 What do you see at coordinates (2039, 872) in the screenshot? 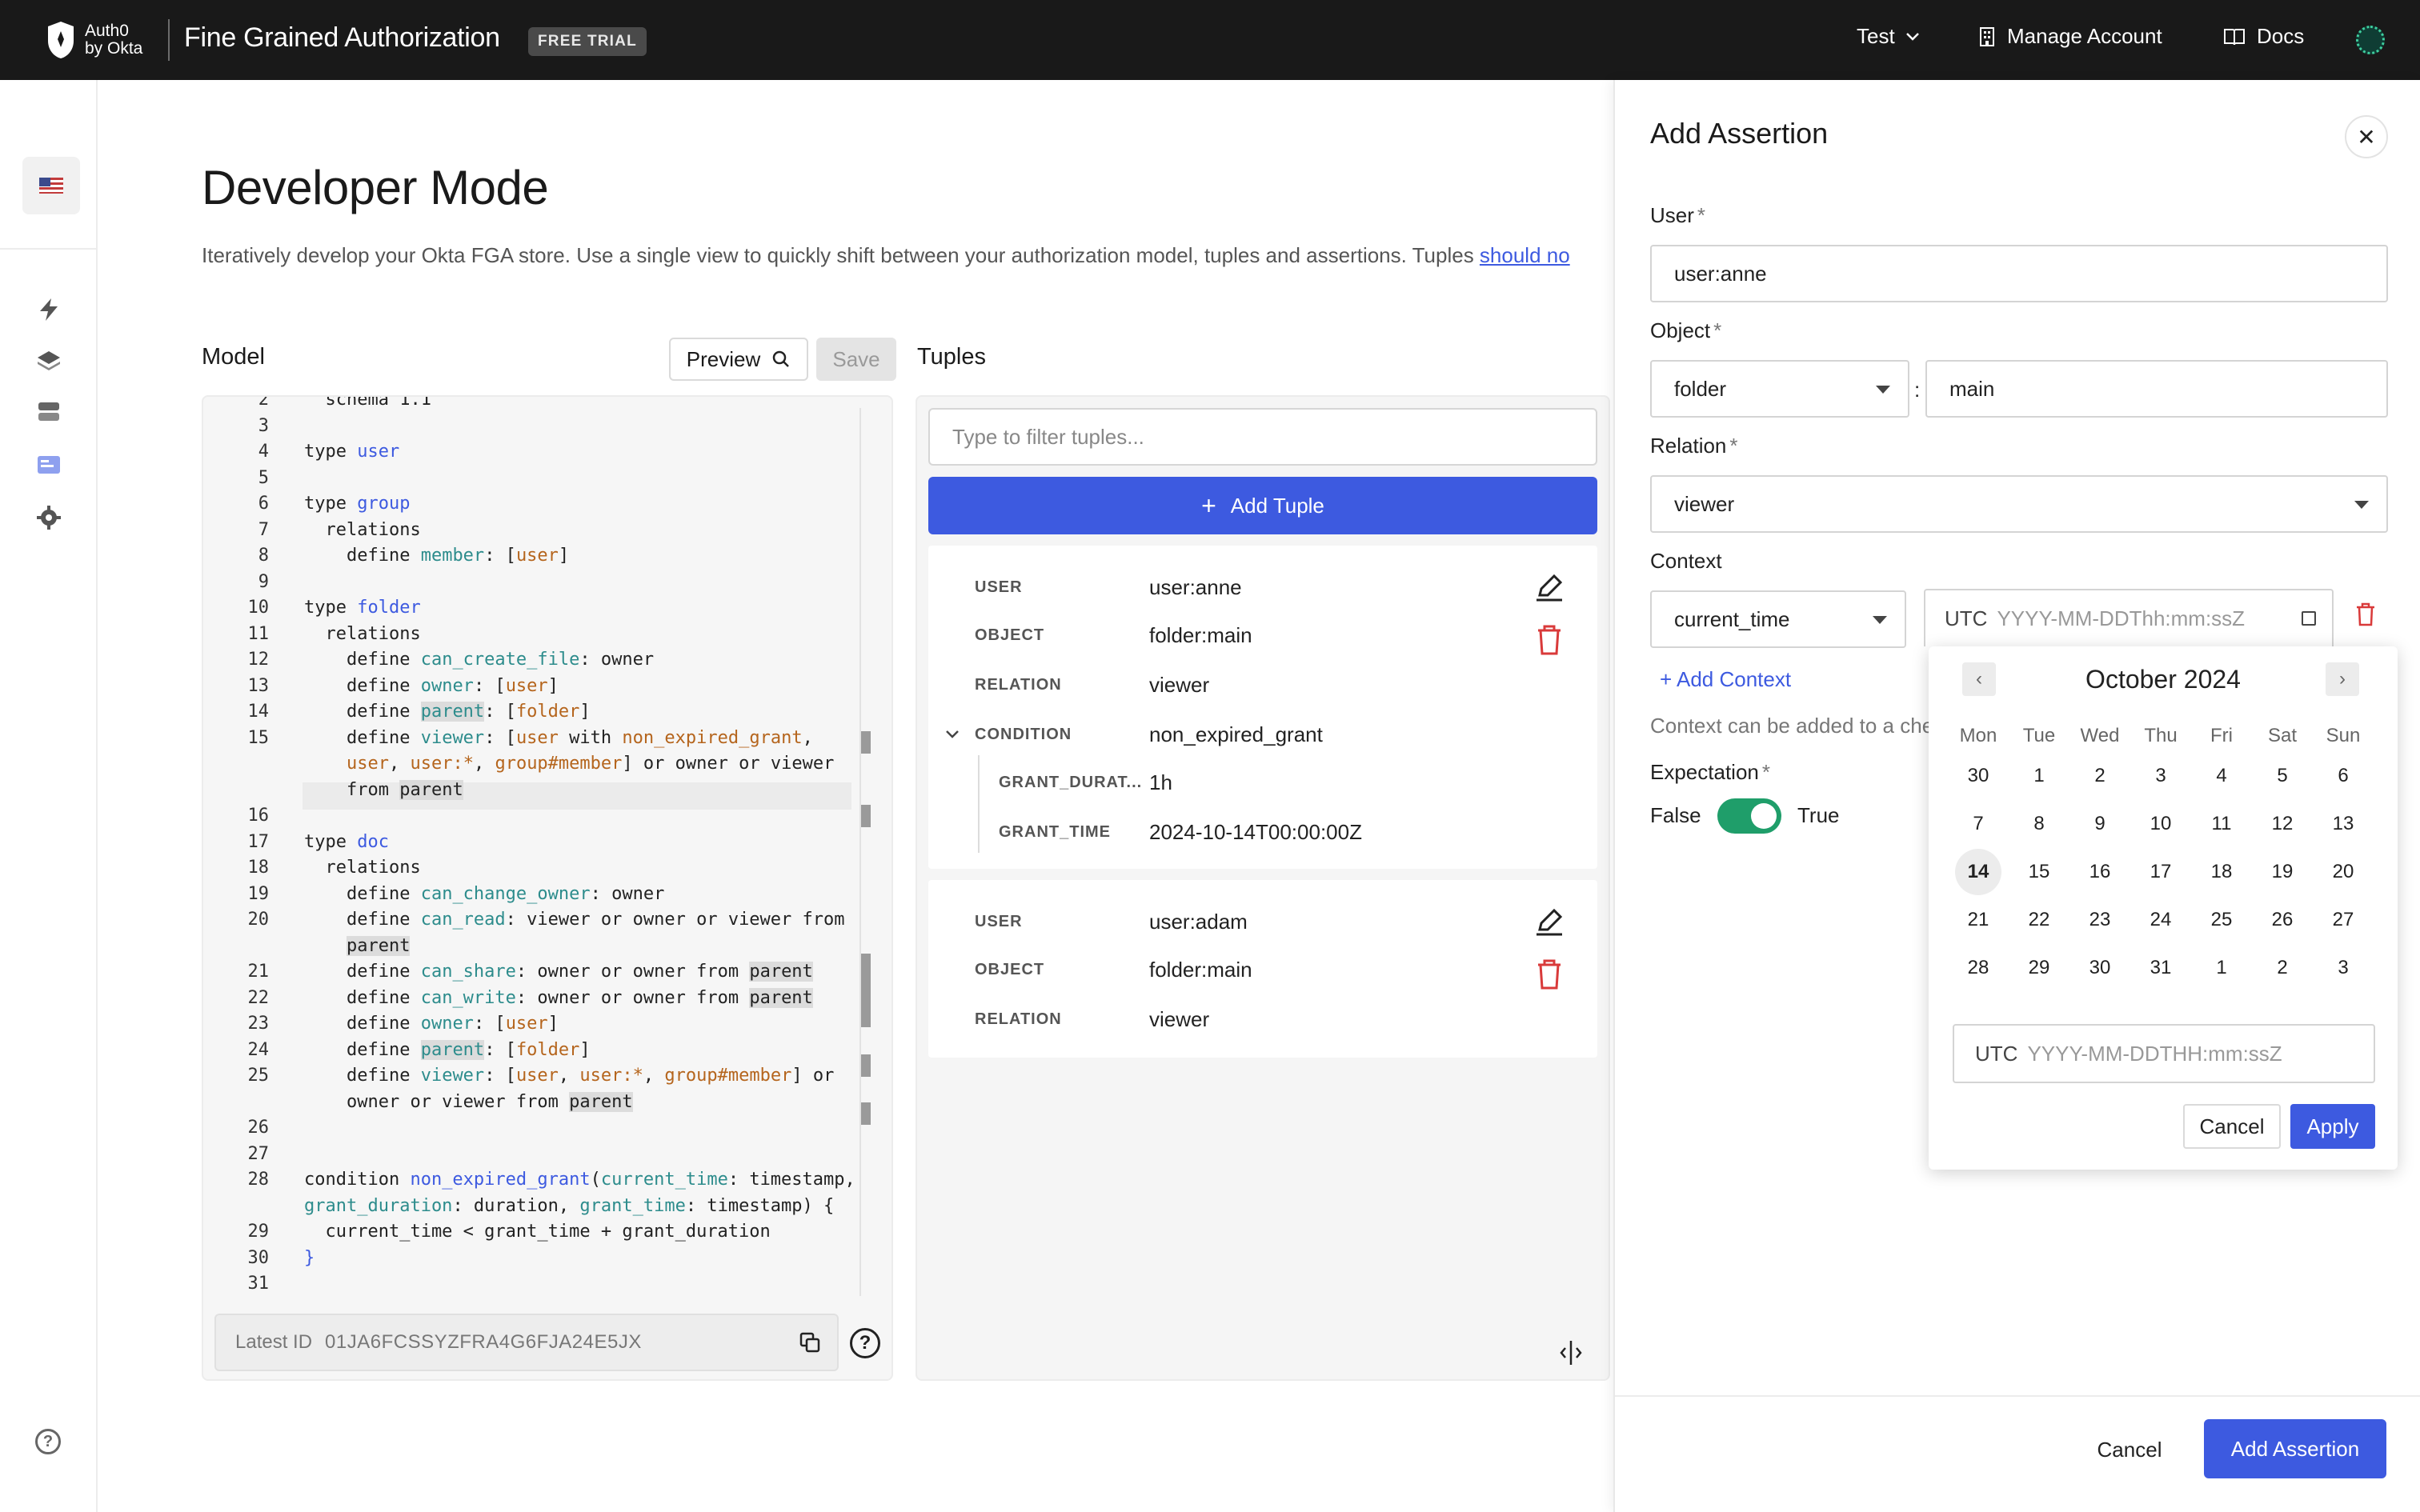
I see `calendar-day: 15` at bounding box center [2039, 872].